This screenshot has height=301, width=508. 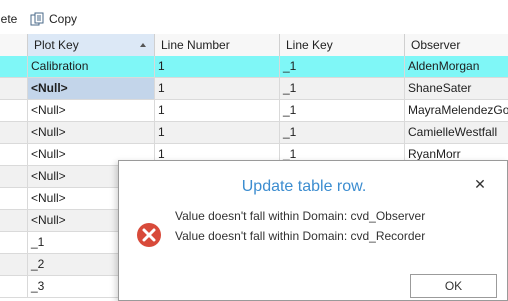 I want to click on column-header-observer: Observer, so click(x=456, y=45).